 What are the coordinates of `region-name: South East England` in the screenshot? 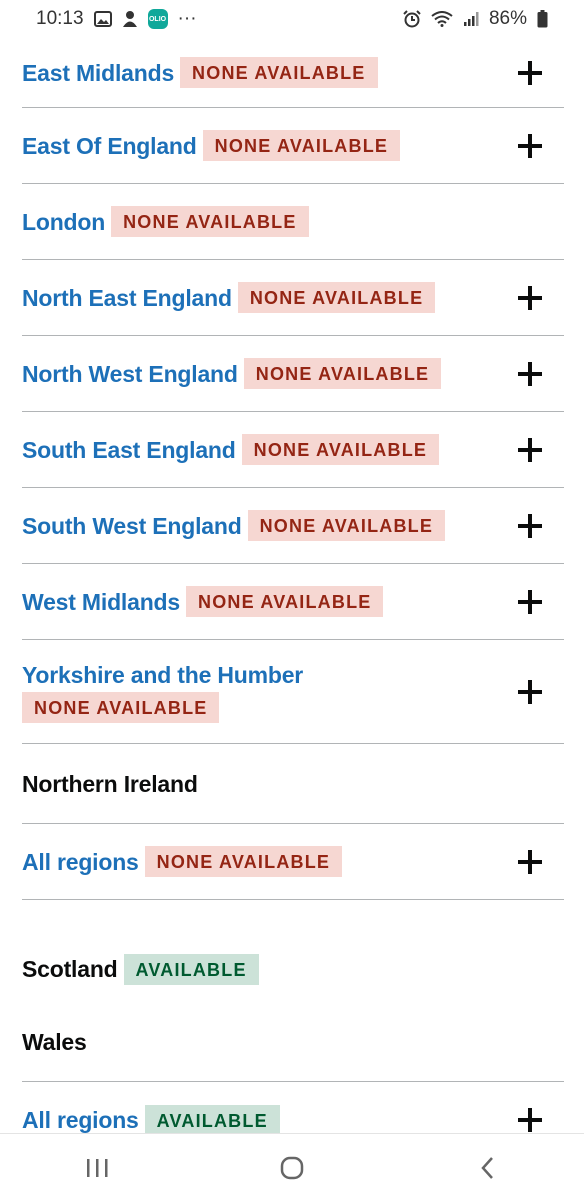 It's located at (129, 450).